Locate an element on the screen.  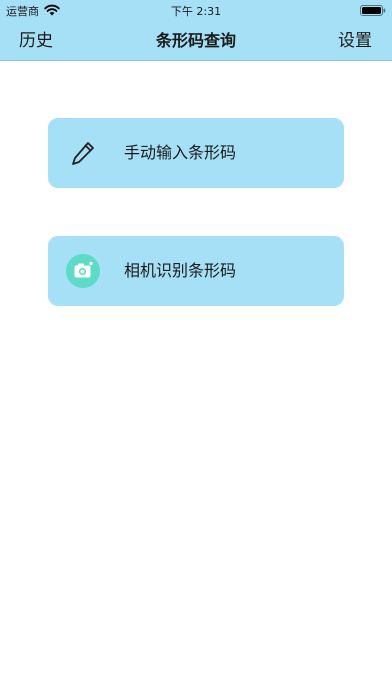
pencil-icon is located at coordinates (83, 153).